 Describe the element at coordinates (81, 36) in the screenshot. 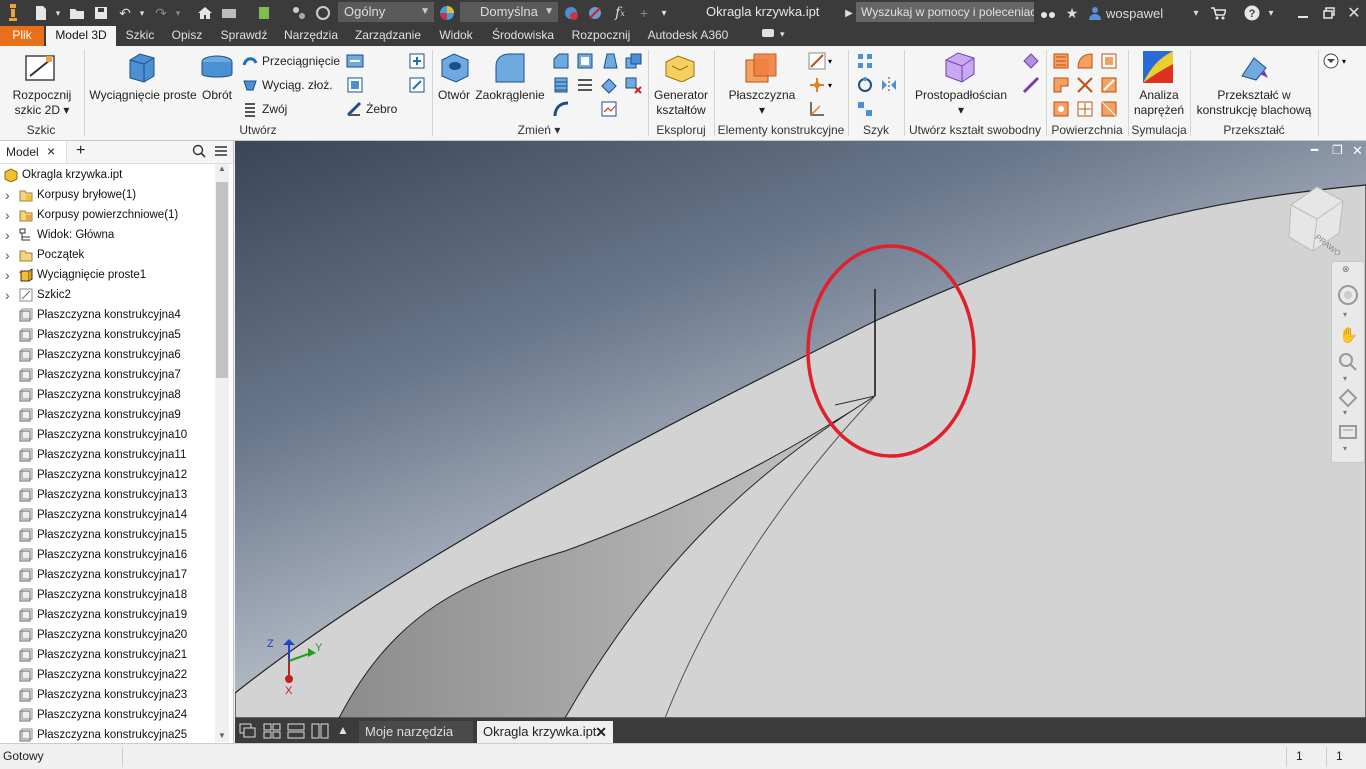

I see `tab-model-3d: Model 3D` at that location.